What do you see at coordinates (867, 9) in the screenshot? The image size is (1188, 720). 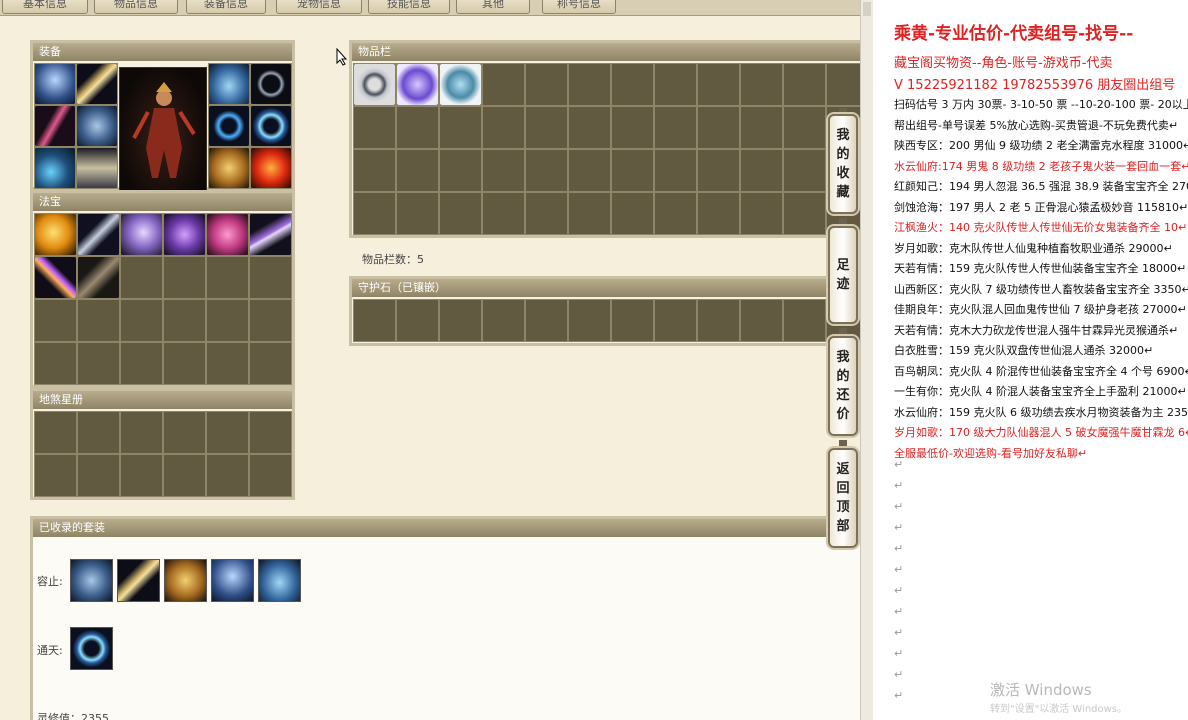 I see `scroll-thumb` at bounding box center [867, 9].